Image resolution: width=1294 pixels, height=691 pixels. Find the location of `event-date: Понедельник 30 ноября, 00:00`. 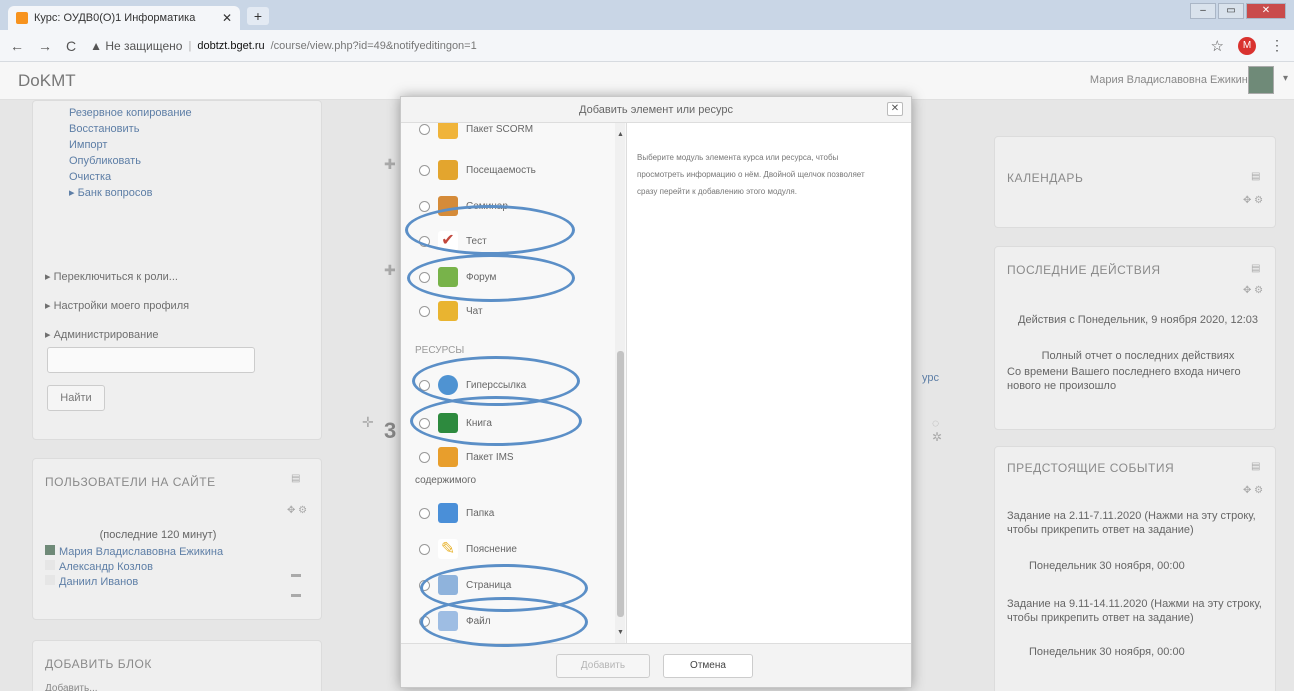

event-date: Понедельник 30 ноября, 00:00 is located at coordinates (1107, 652).